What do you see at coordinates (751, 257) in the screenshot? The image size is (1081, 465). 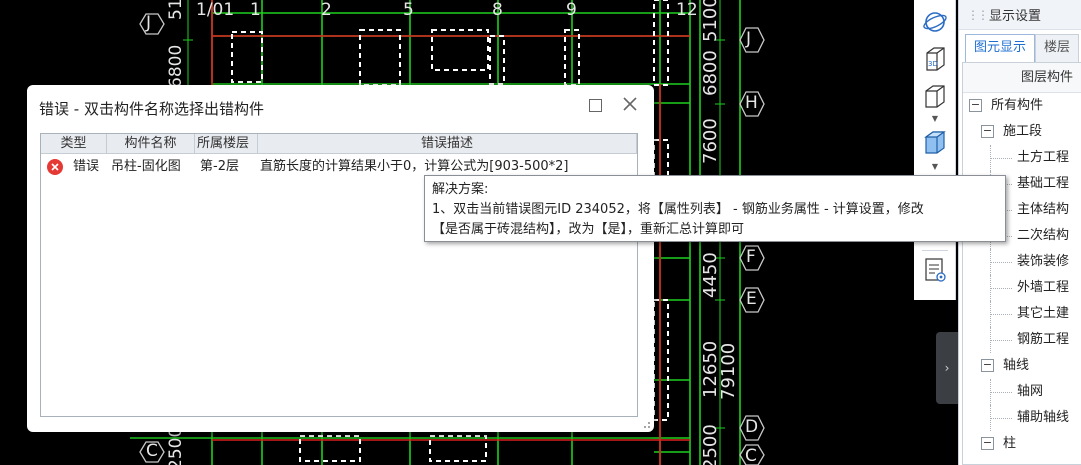 I see `axis-right-label: F` at bounding box center [751, 257].